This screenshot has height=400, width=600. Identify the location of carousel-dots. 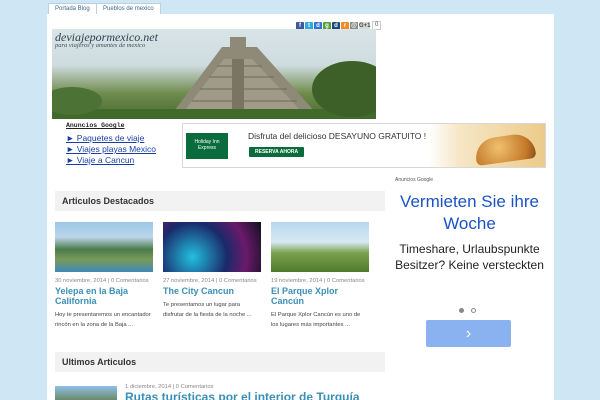
(467, 310).